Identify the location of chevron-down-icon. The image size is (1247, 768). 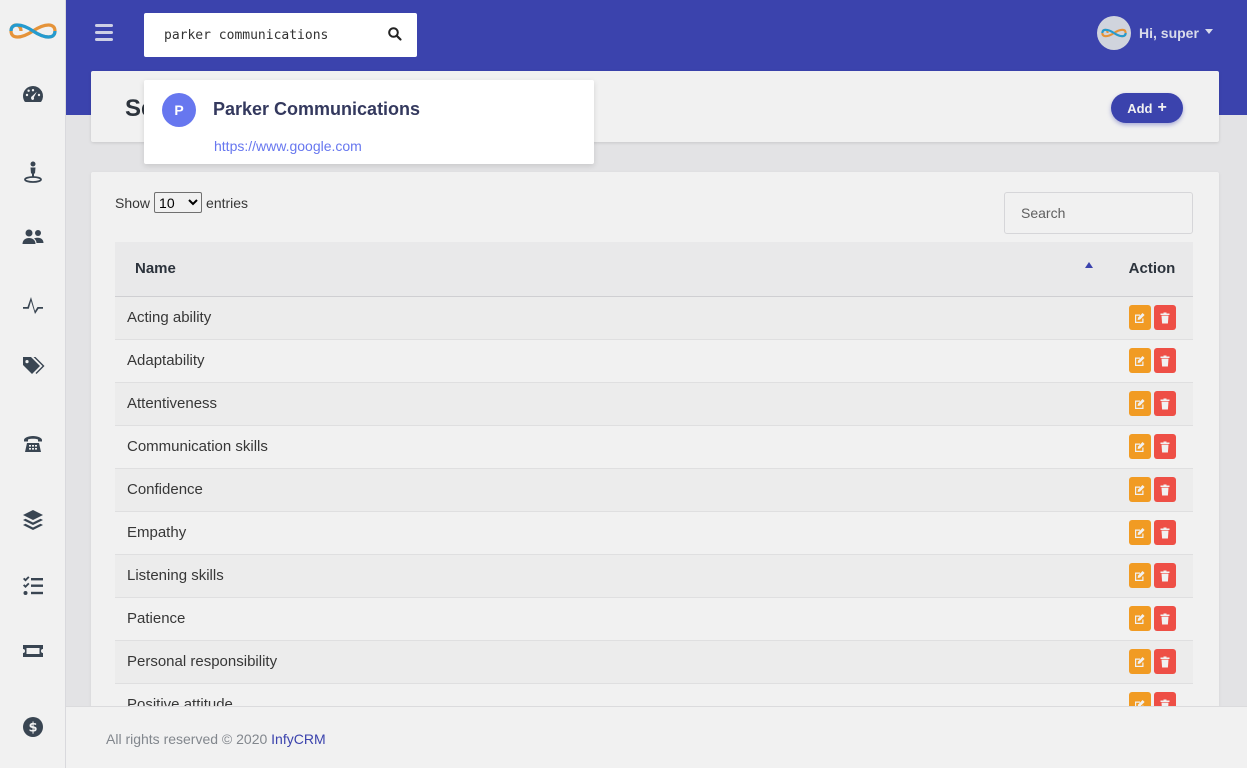
(1208, 31).